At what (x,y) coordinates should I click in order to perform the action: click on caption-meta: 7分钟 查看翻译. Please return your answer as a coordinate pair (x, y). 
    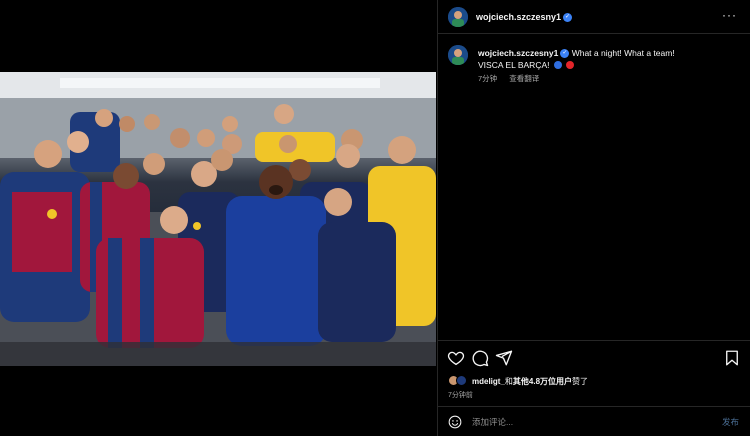
    Looking at the image, I should click on (513, 78).